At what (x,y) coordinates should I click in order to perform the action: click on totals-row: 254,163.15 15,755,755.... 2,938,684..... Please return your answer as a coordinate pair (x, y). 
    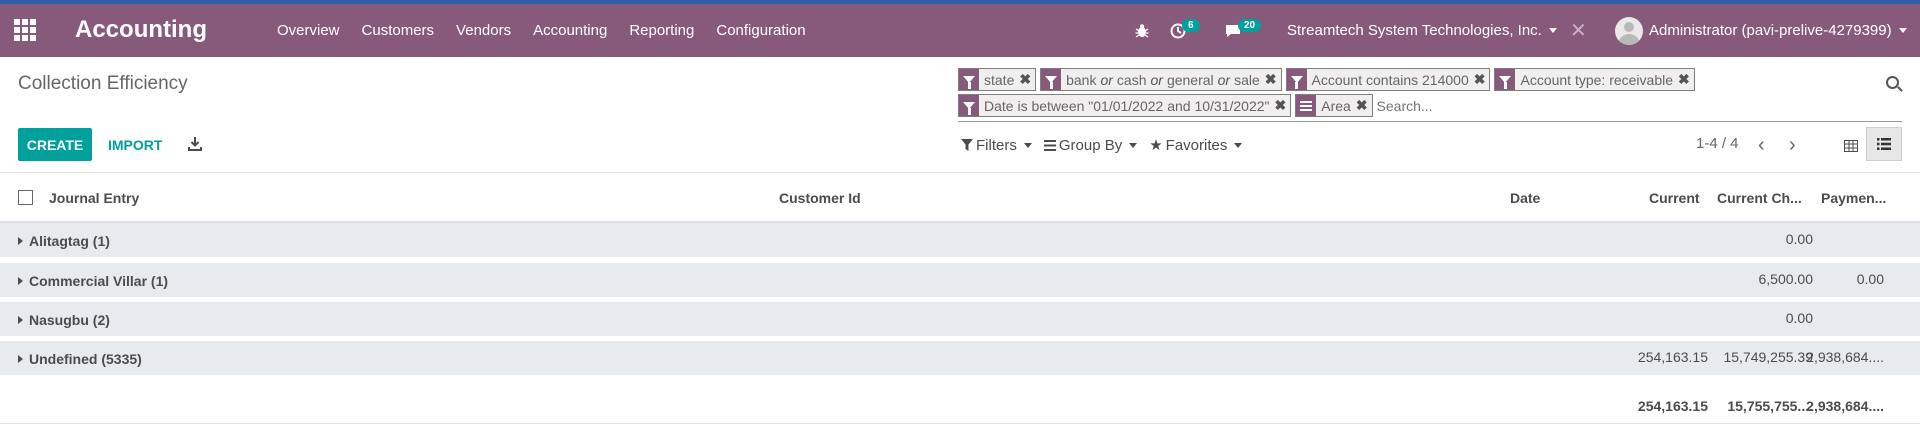
    Looking at the image, I should click on (960, 407).